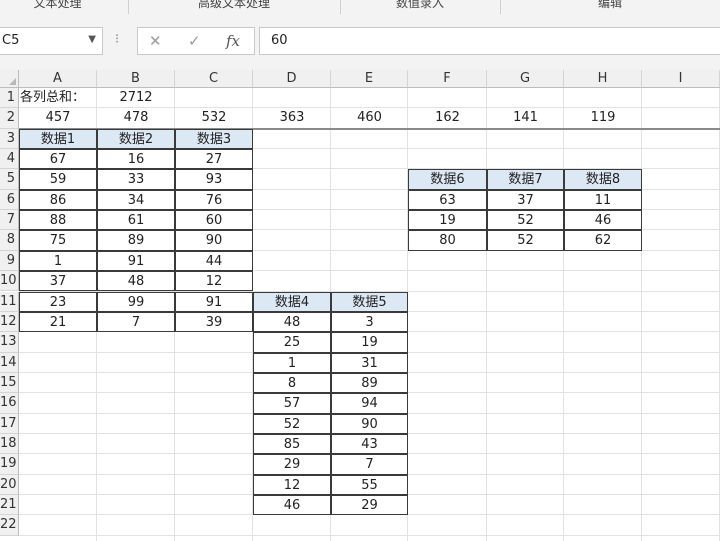 The image size is (720, 541). I want to click on column-header-h: H, so click(603, 79).